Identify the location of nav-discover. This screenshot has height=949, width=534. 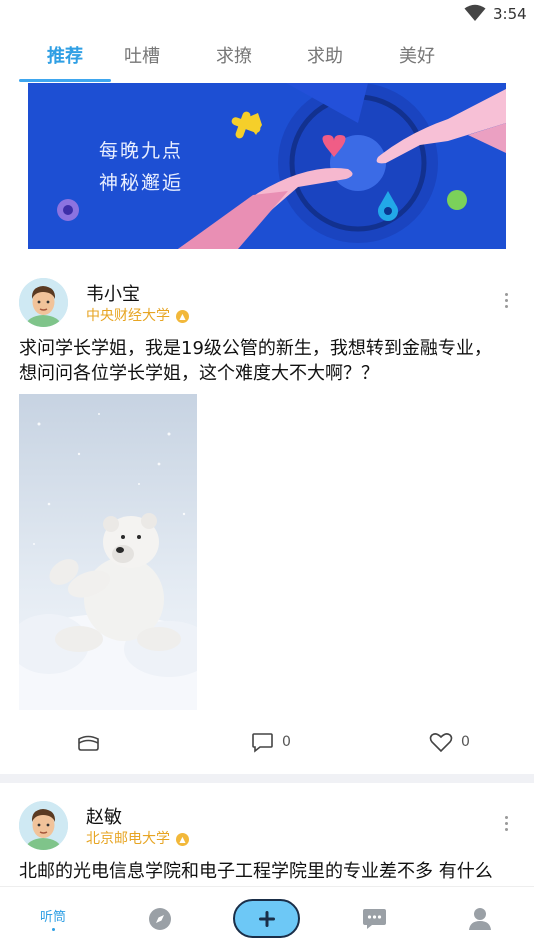
(160, 918).